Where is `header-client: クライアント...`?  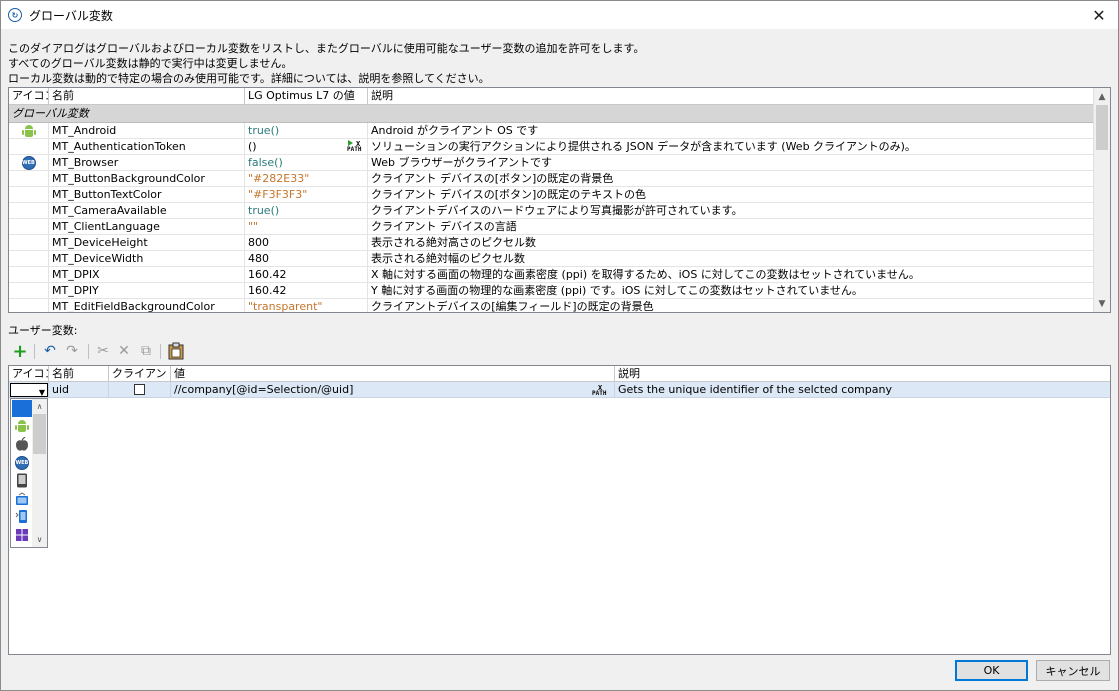 header-client: クライアント... is located at coordinates (140, 374).